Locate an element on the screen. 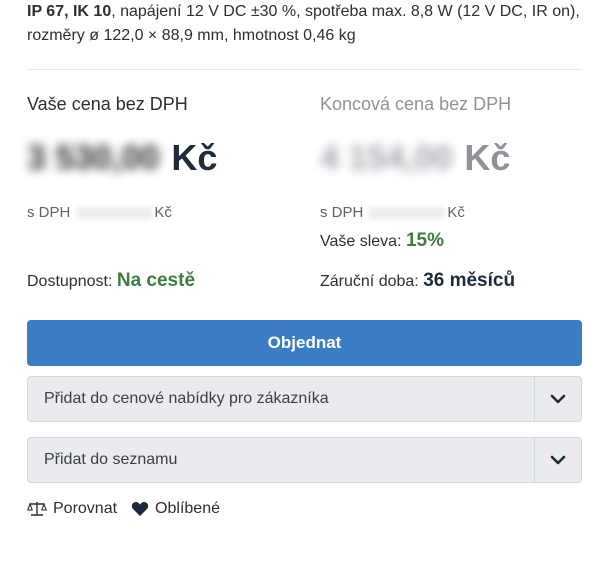 Image resolution: width=602 pixels, height=569 pixels. favorite-link: Oblíbené is located at coordinates (175, 509).